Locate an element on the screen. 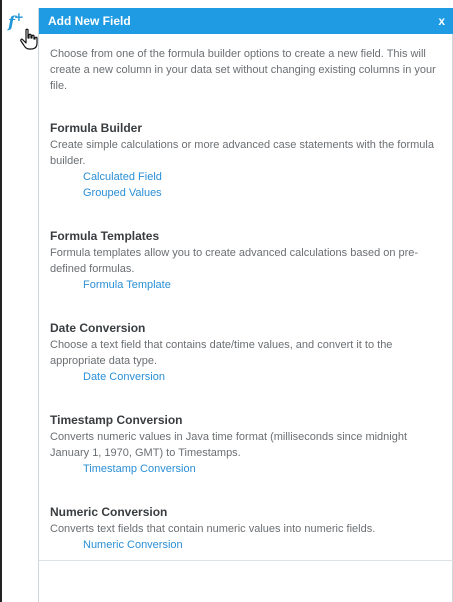 The image size is (453, 602). panel-title: Add New Field is located at coordinates (89, 21).